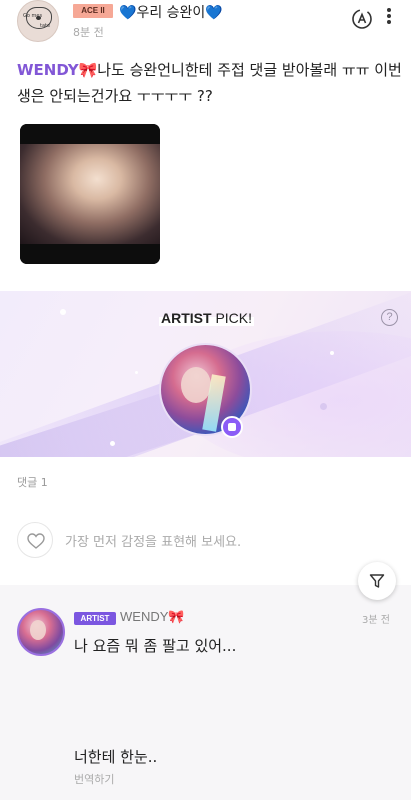 The image size is (411, 800). What do you see at coordinates (389, 317) in the screenshot?
I see `help-icon: ?` at bounding box center [389, 317].